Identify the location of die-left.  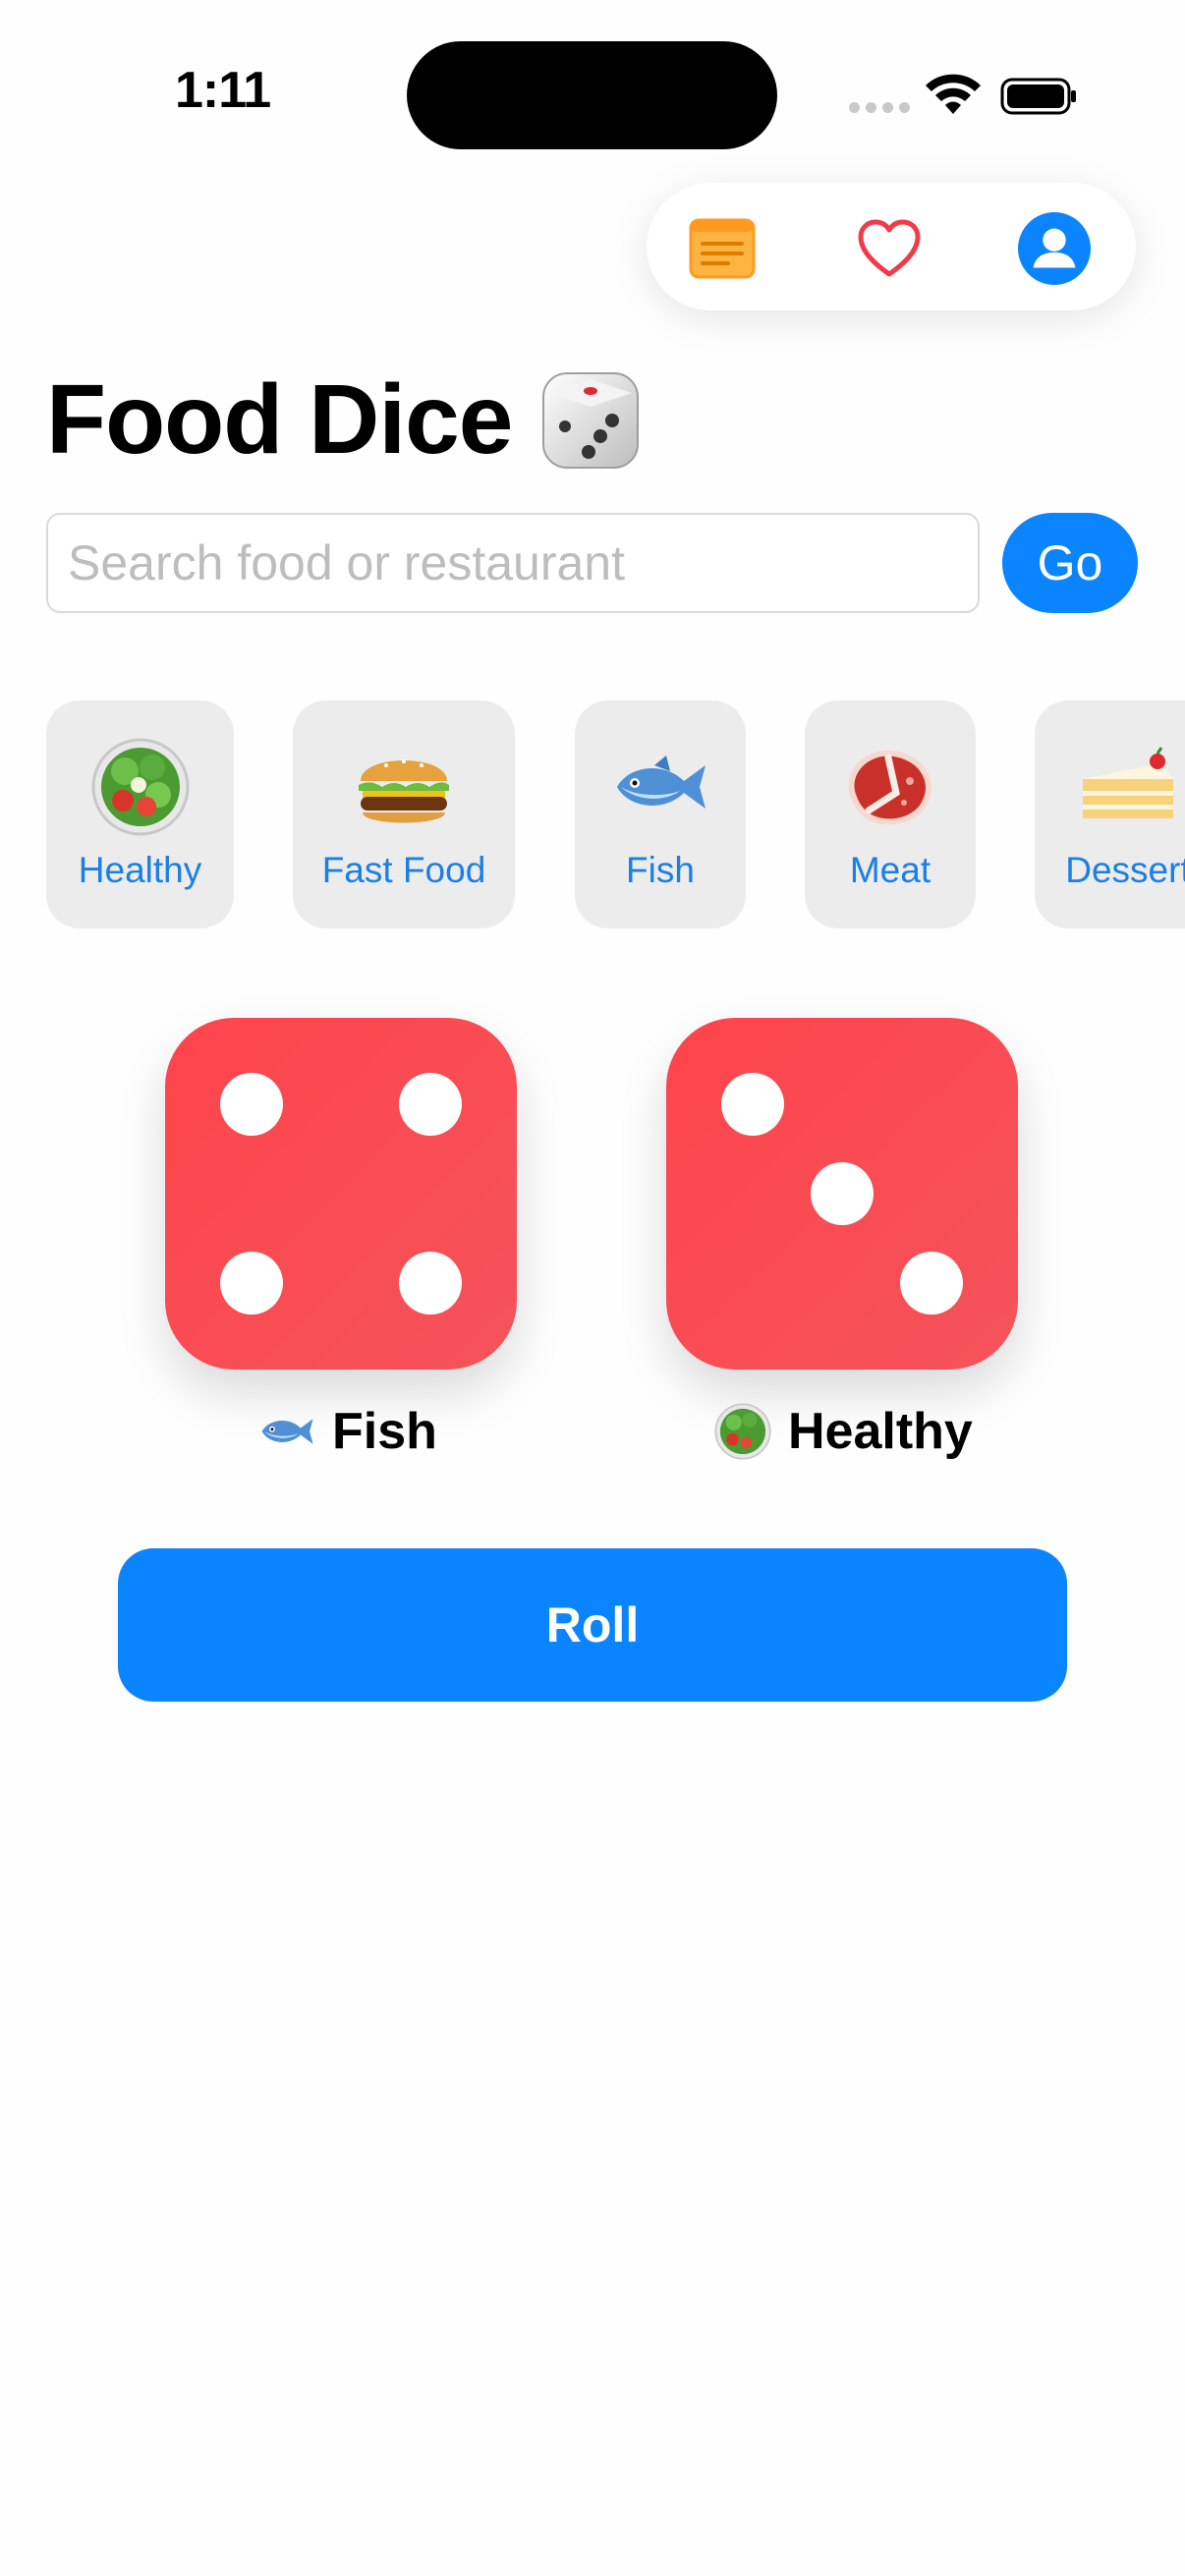
(341, 1194).